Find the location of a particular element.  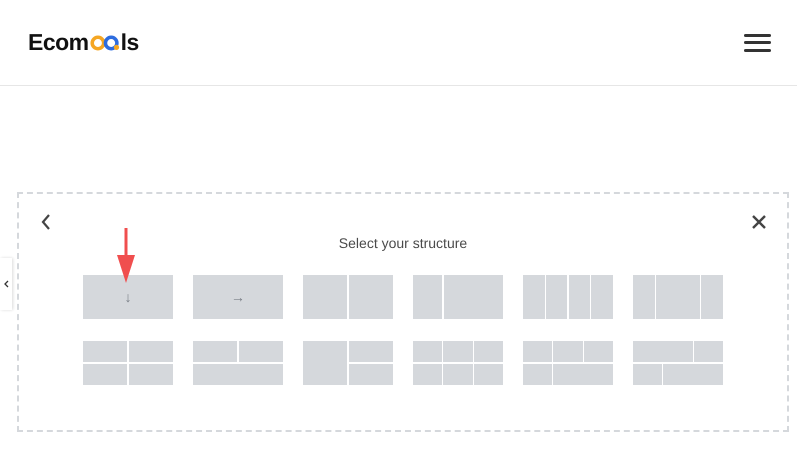

logo-rings-icon is located at coordinates (105, 42).